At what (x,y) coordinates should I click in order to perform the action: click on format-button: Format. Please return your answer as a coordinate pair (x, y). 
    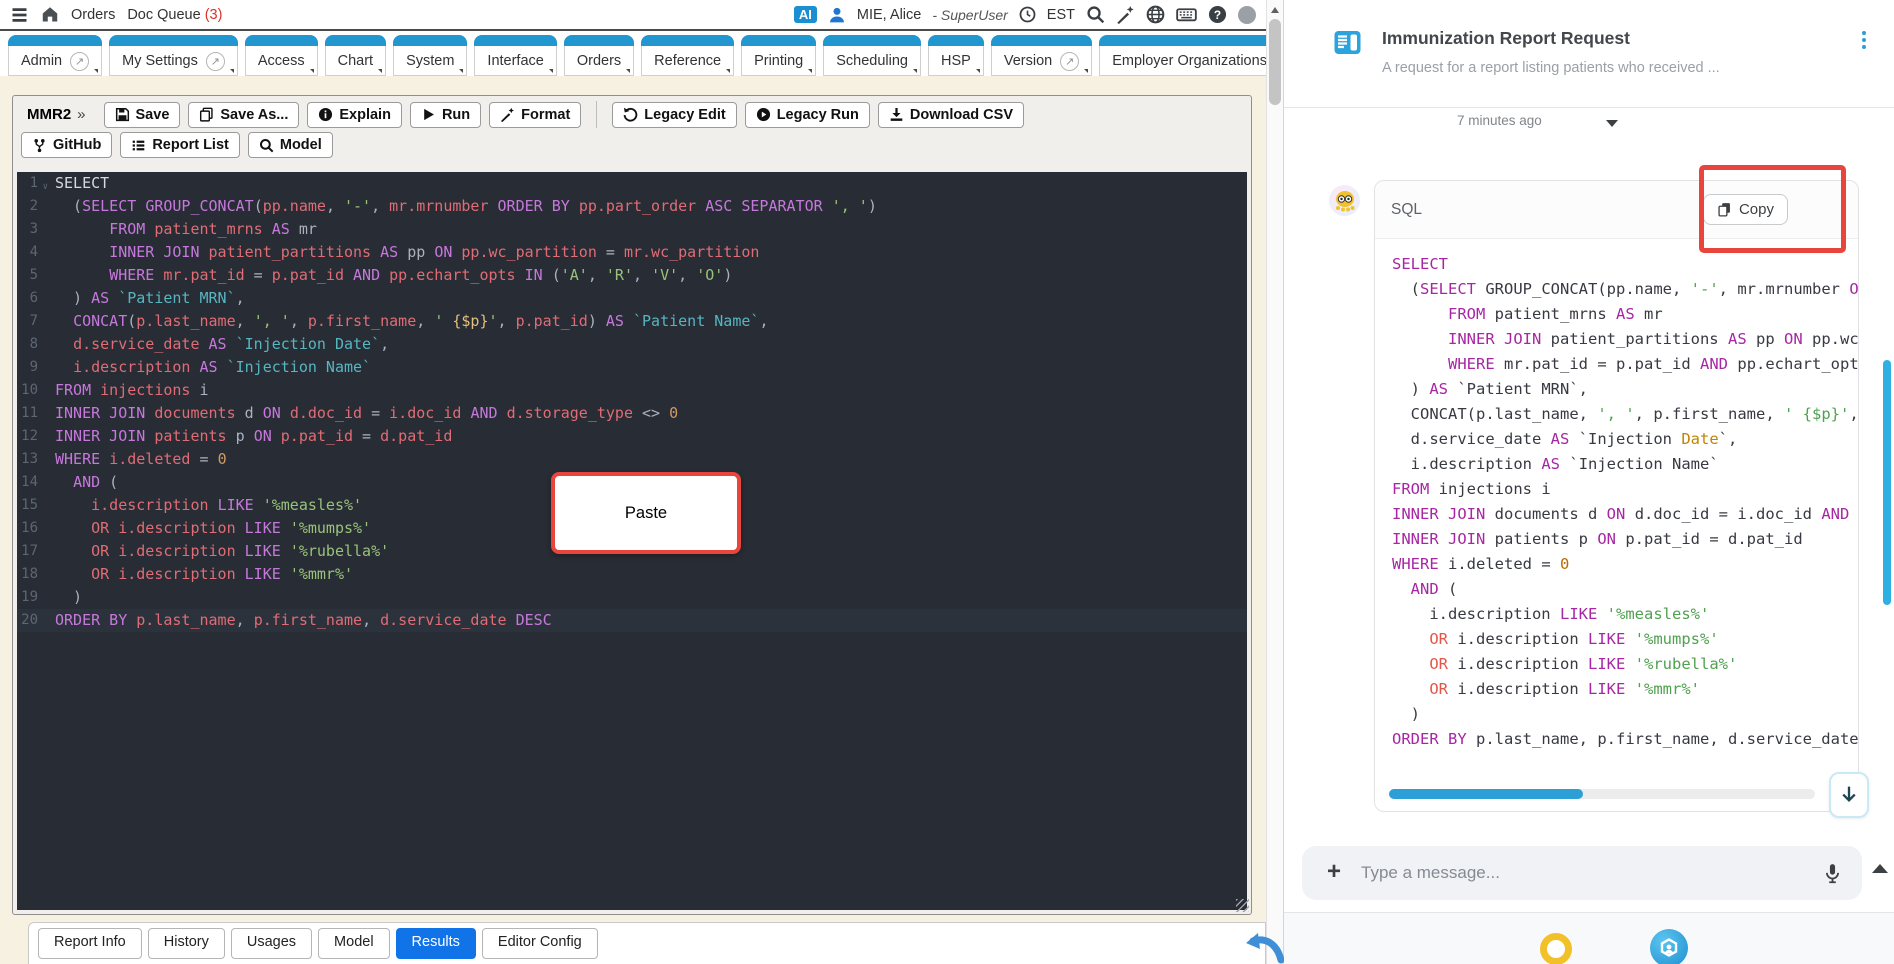
    Looking at the image, I should click on (535, 114).